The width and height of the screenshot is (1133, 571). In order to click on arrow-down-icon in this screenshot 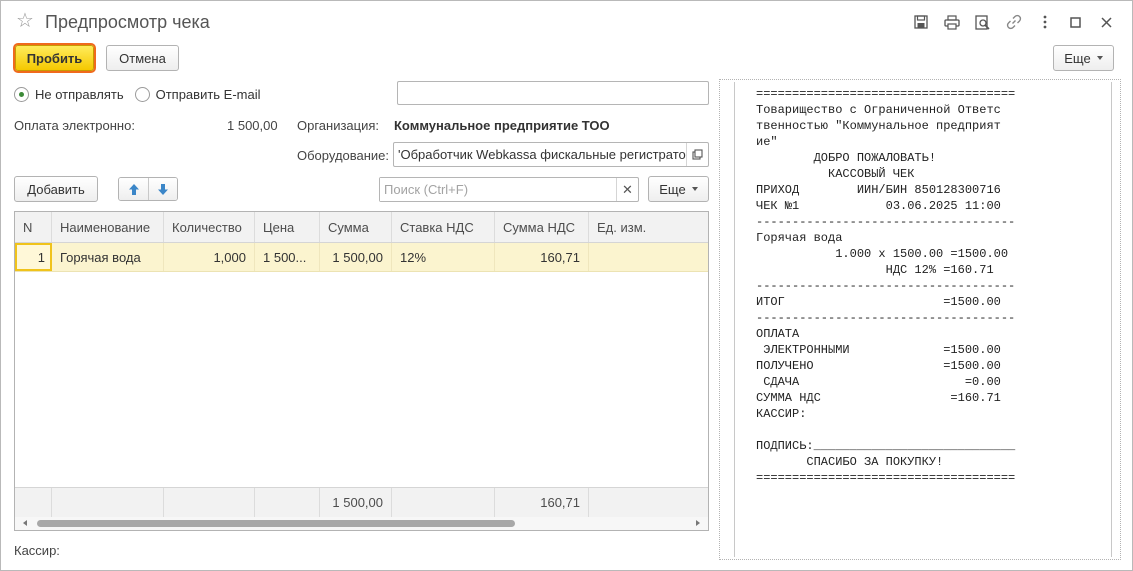, I will do `click(163, 189)`.